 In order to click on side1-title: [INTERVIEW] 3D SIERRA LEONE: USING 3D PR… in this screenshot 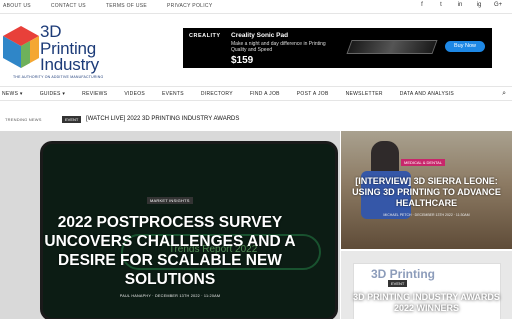, I will do `click(426, 192)`.